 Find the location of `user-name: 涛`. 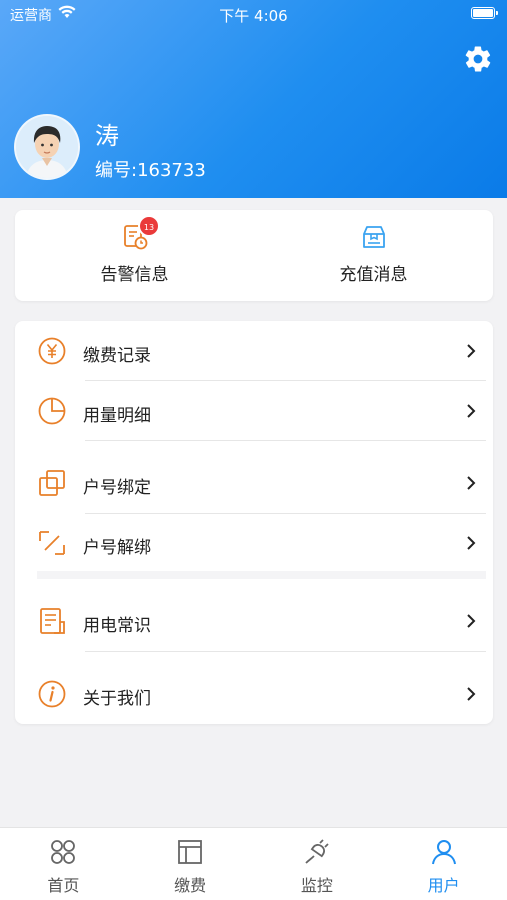

user-name: 涛 is located at coordinates (107, 136).